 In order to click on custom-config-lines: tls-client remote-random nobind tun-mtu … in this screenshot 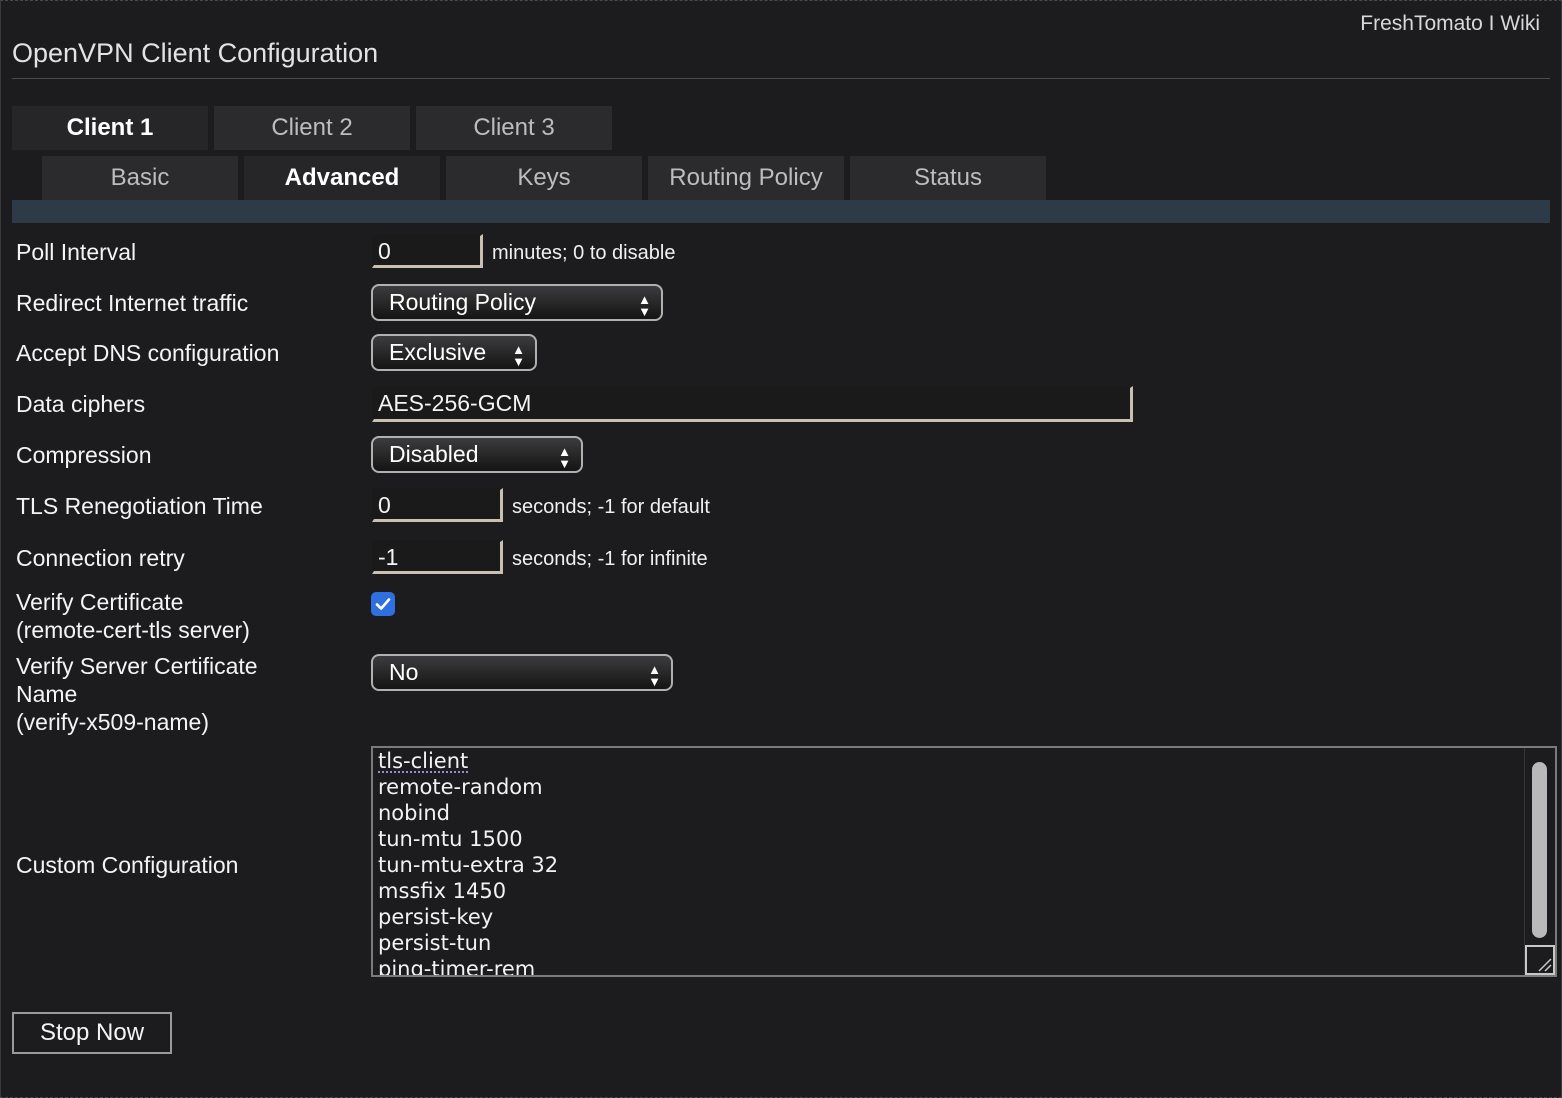, I will do `click(468, 862)`.